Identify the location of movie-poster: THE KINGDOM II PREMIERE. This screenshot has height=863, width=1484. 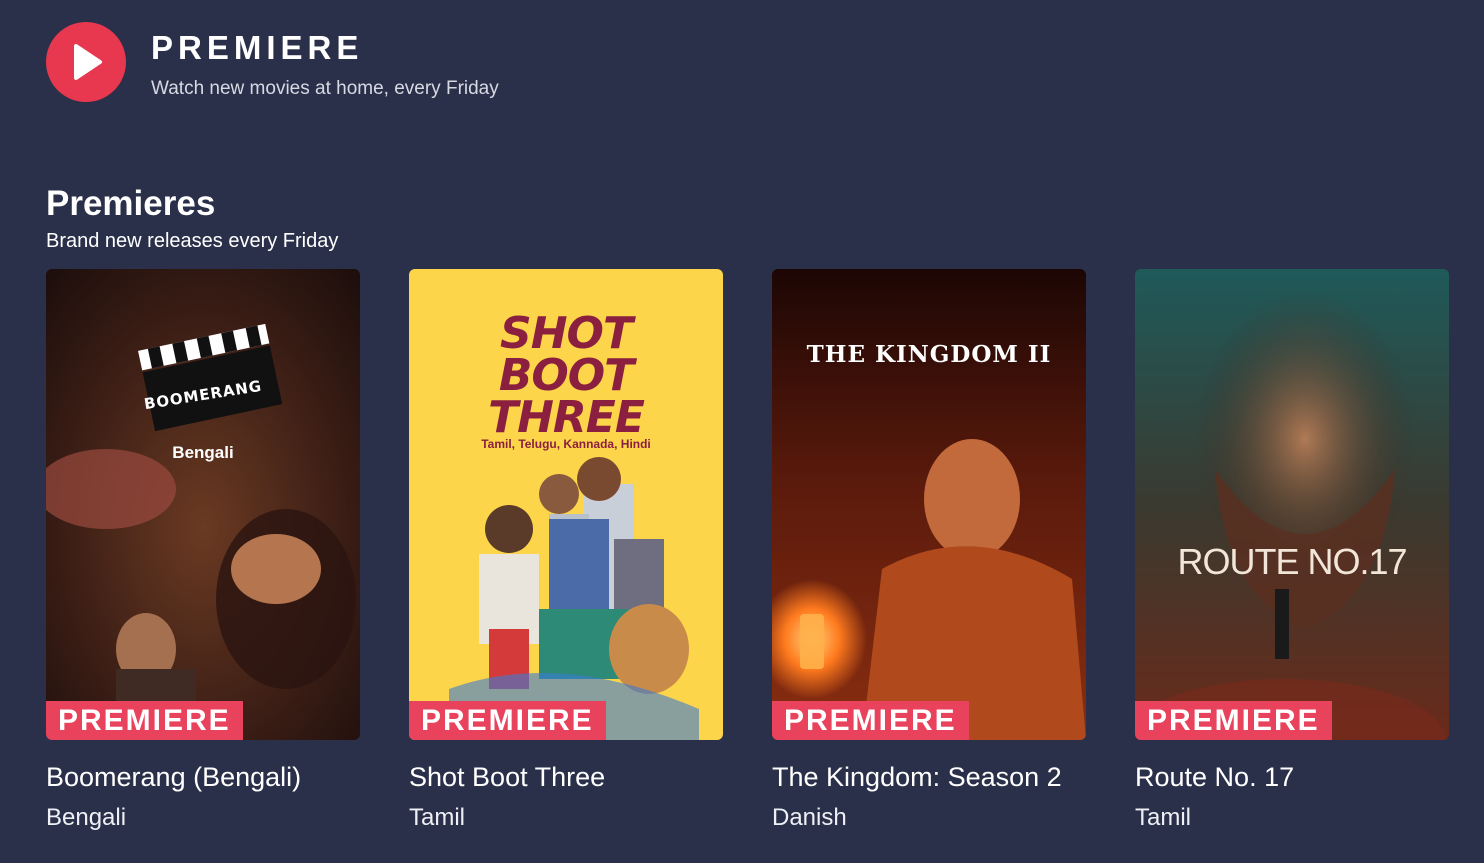
(929, 504).